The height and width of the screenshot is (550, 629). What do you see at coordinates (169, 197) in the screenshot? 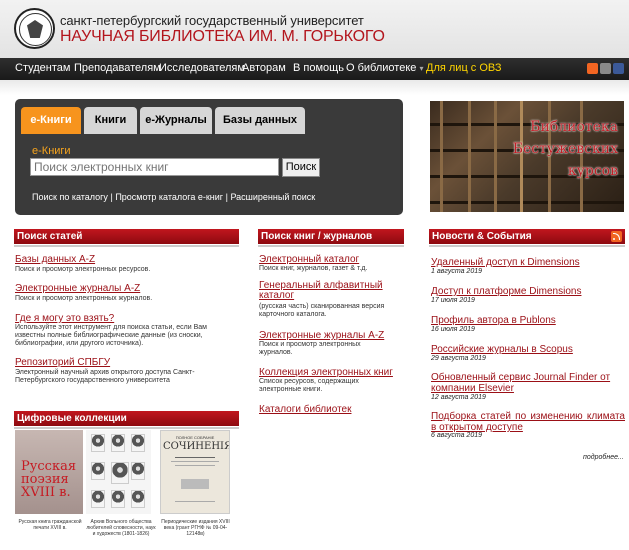
I see `ebook-catalog-link: Просмотр каталога е-книг` at bounding box center [169, 197].